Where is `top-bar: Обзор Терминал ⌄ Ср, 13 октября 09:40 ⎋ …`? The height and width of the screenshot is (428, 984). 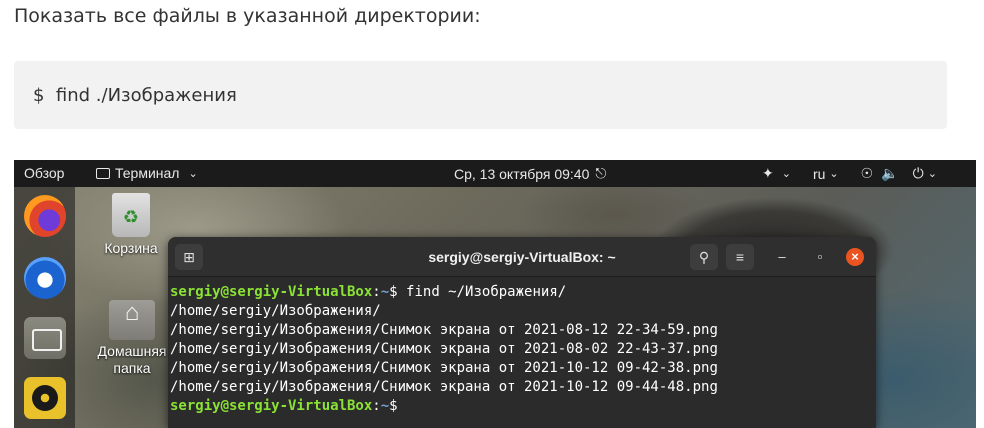
top-bar: Обзор Терминал ⌄ Ср, 13 октября 09:40 ⎋ … is located at coordinates (495, 173).